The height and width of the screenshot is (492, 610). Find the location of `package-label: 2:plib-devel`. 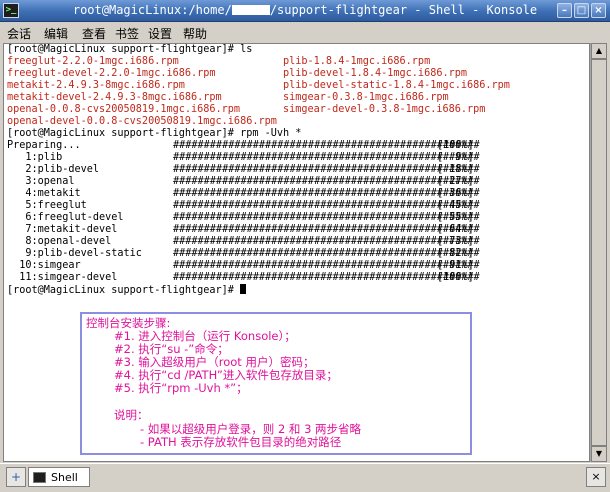

package-label: 2:plib-devel is located at coordinates (53, 169).